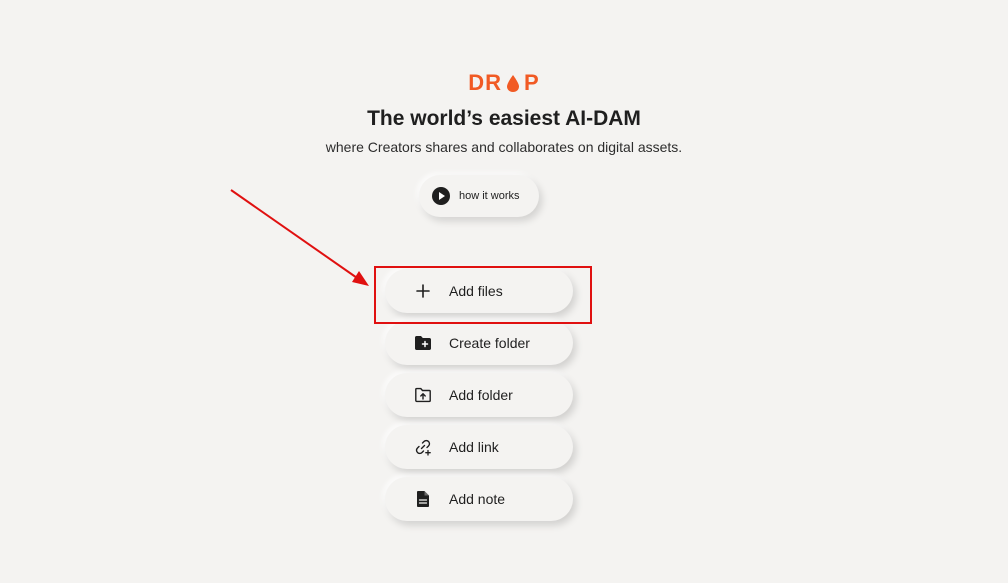 The height and width of the screenshot is (583, 1008). I want to click on add-files-label: Add files, so click(476, 291).